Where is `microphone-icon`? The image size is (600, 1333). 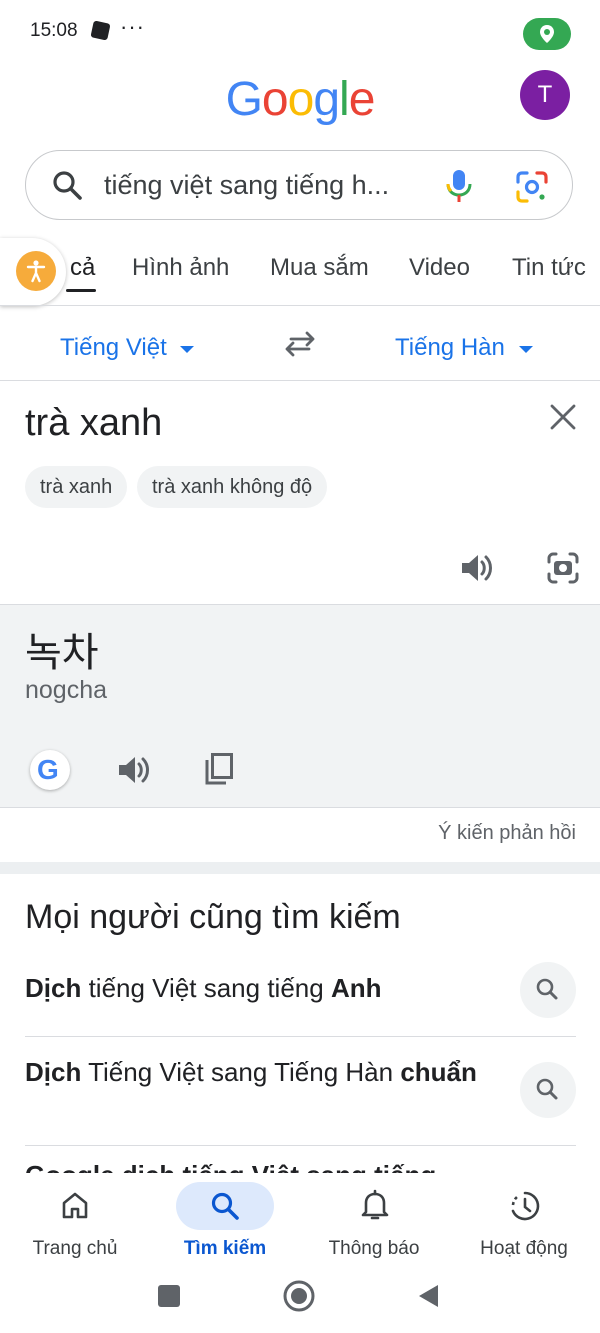 microphone-icon is located at coordinates (459, 186).